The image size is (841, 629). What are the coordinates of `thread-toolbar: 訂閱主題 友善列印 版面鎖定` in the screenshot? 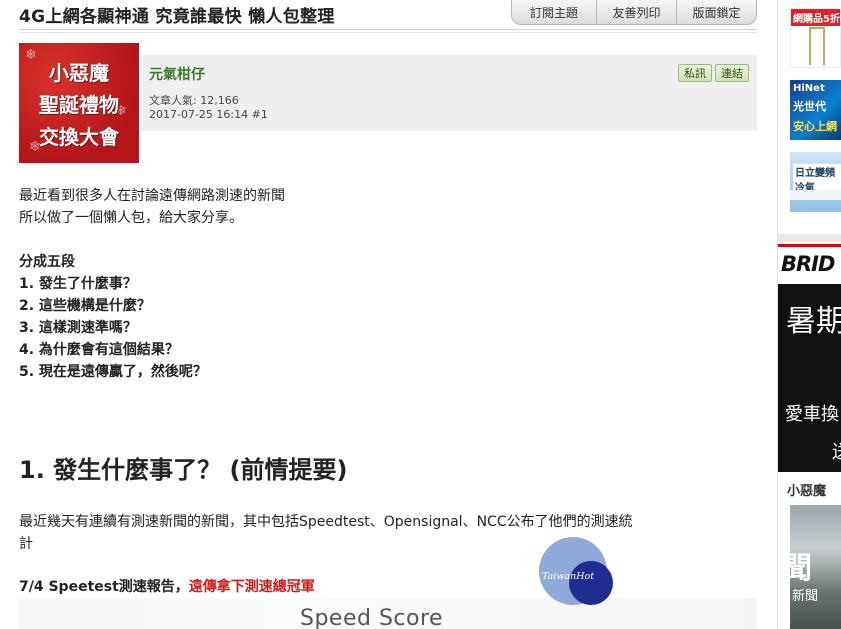 It's located at (634, 12).